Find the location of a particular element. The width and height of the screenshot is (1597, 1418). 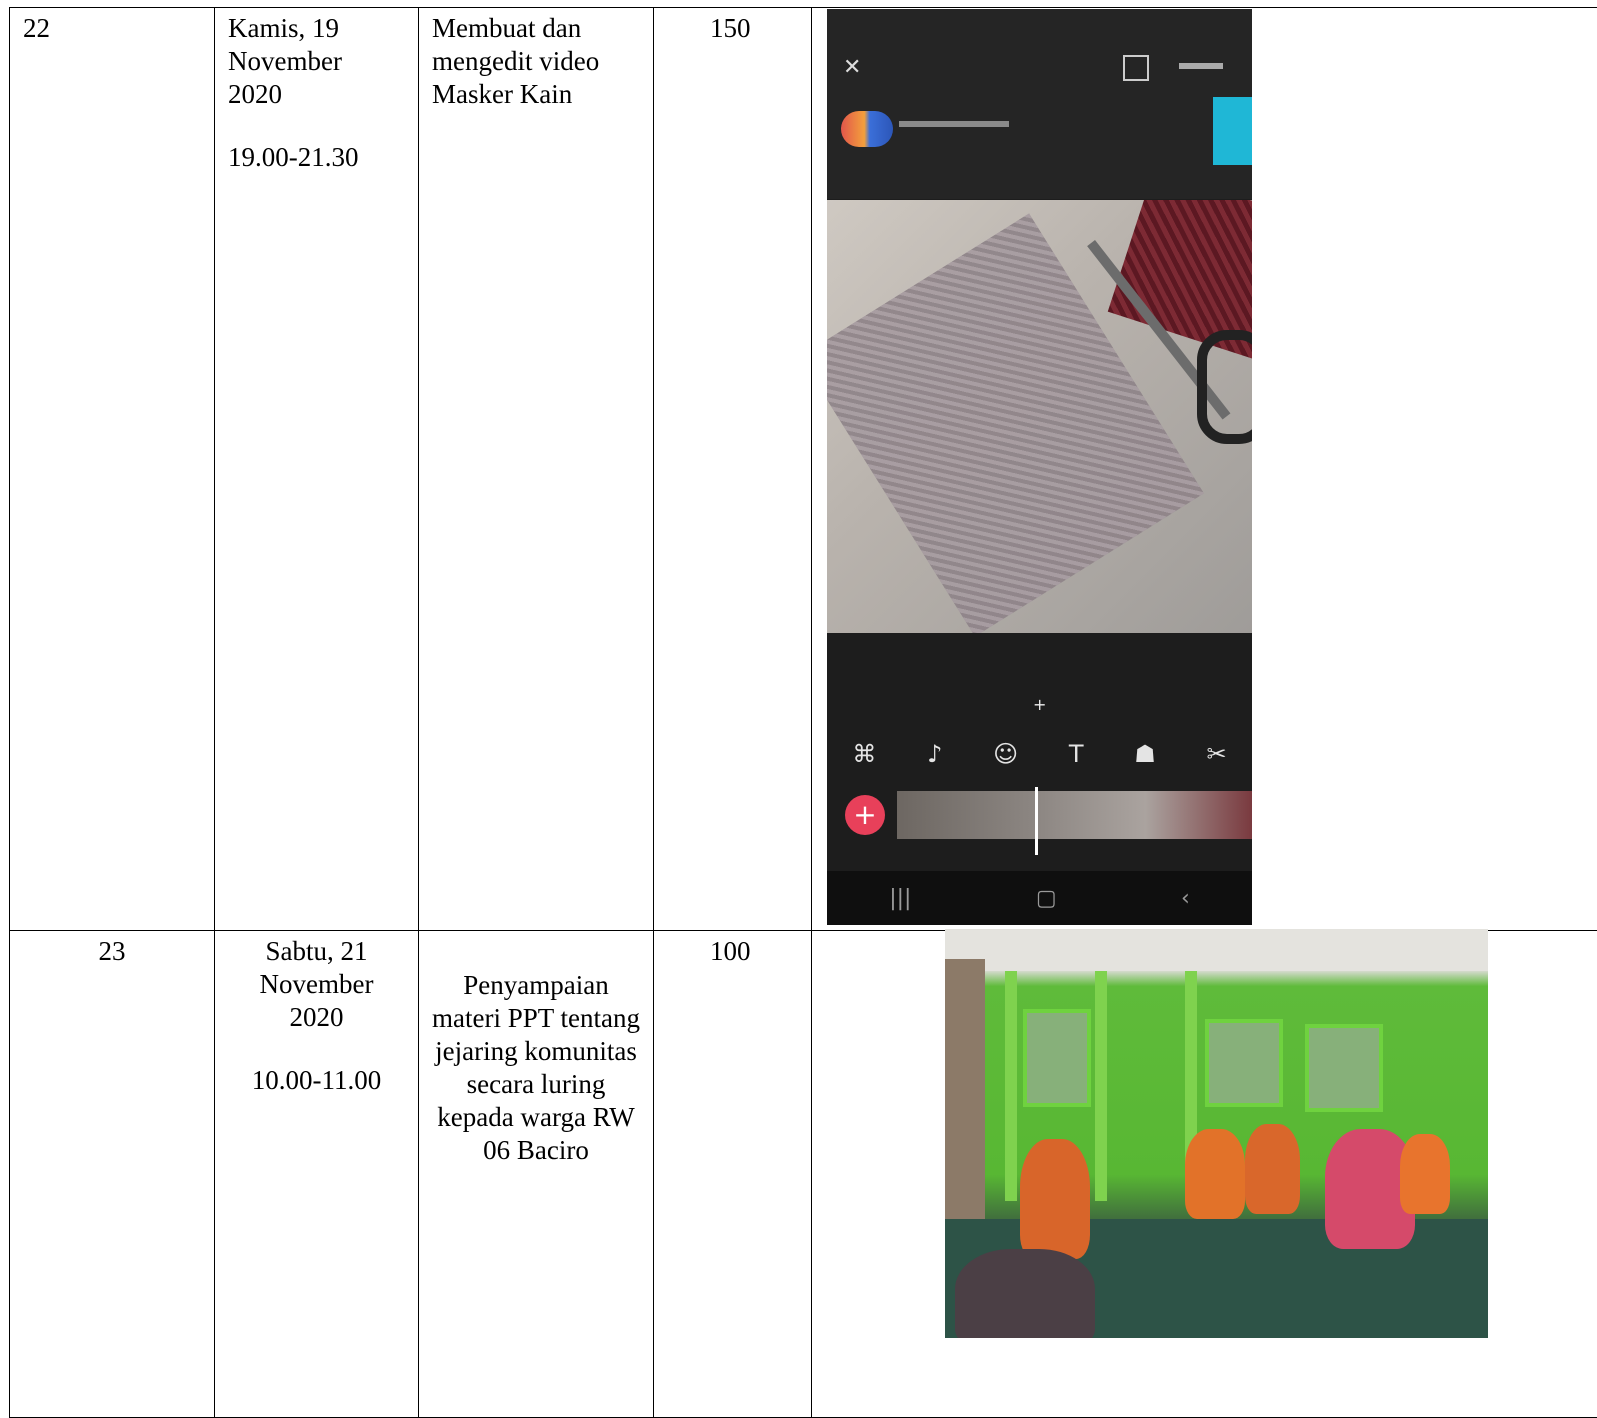

filter-icon: ☗ is located at coordinates (1145, 754).